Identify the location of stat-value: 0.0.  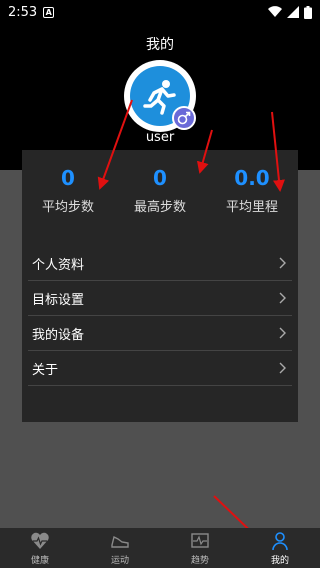
(252, 178).